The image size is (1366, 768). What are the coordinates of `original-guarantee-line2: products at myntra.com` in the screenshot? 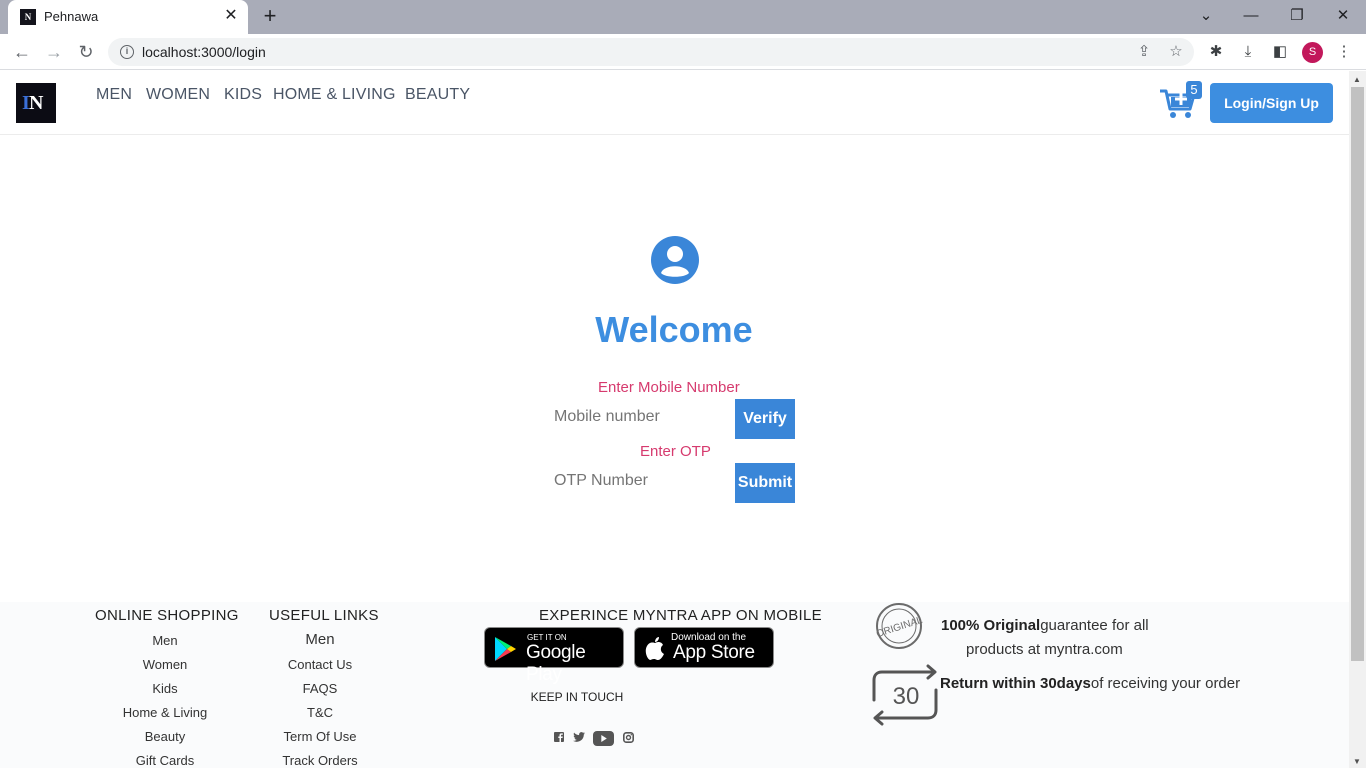 It's located at (1044, 649).